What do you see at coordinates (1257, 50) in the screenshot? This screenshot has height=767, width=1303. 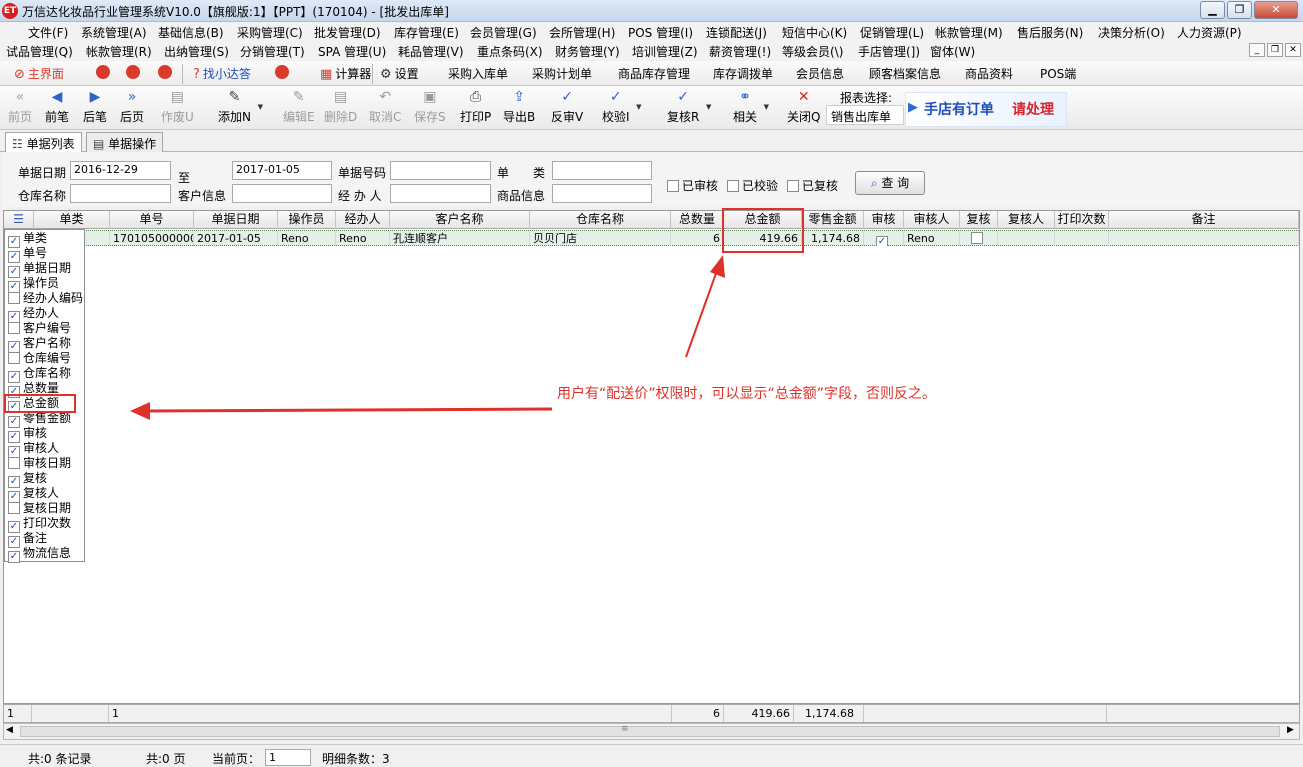 I see `mdi-minimize-button: _` at bounding box center [1257, 50].